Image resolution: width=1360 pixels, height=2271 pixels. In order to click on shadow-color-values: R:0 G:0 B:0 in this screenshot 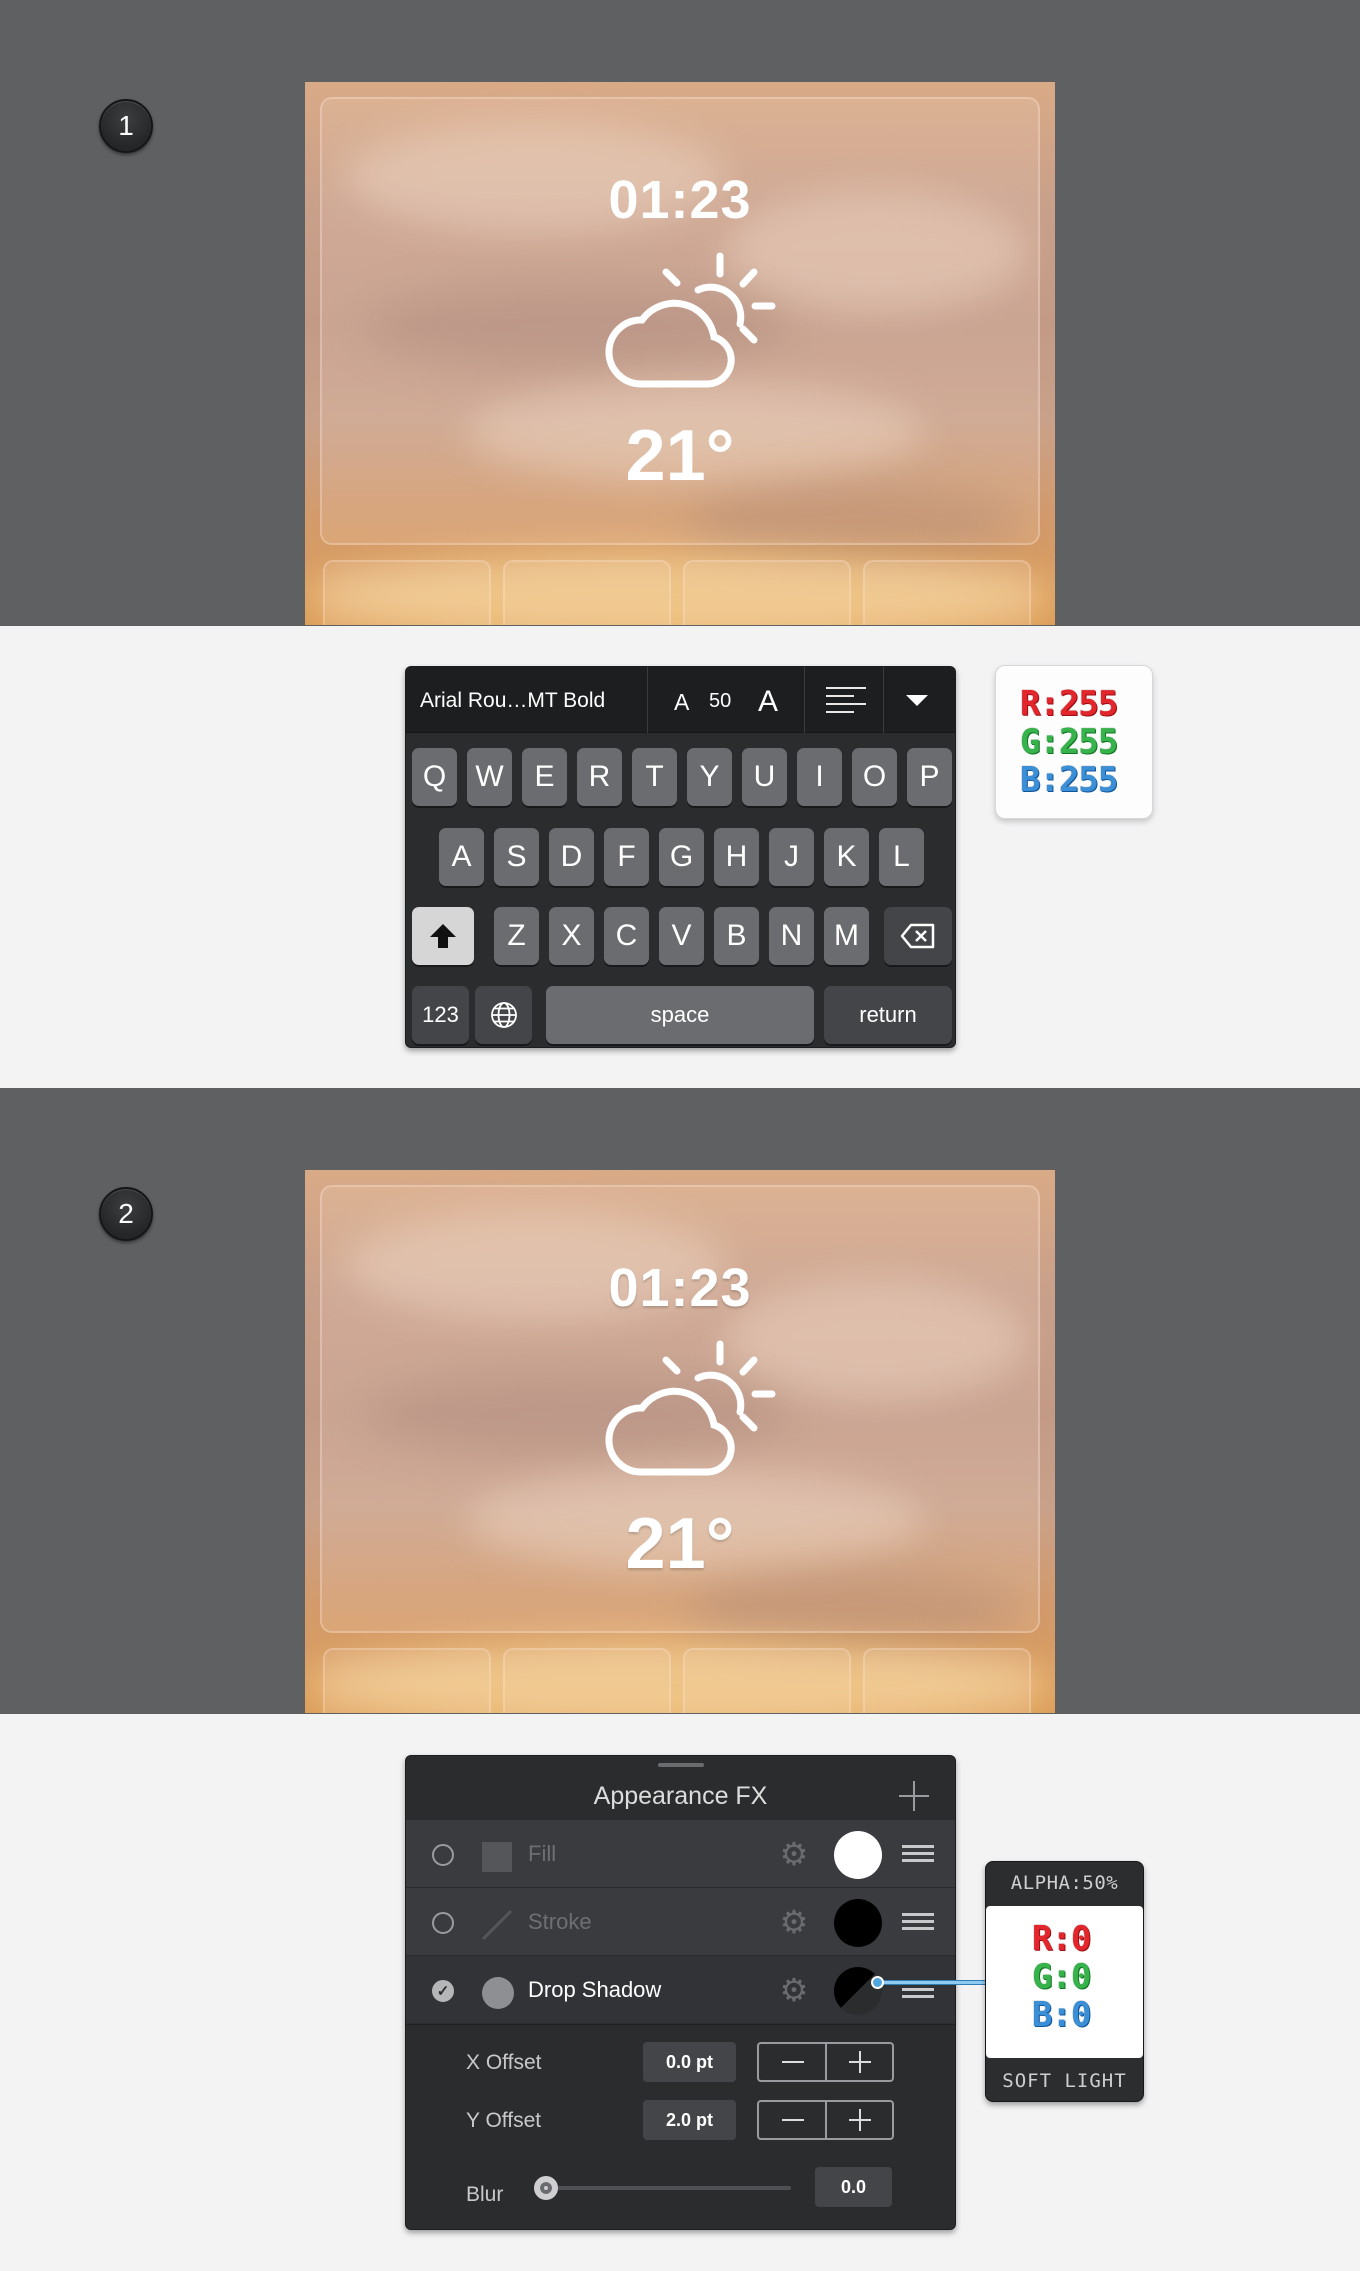, I will do `click(1064, 1982)`.